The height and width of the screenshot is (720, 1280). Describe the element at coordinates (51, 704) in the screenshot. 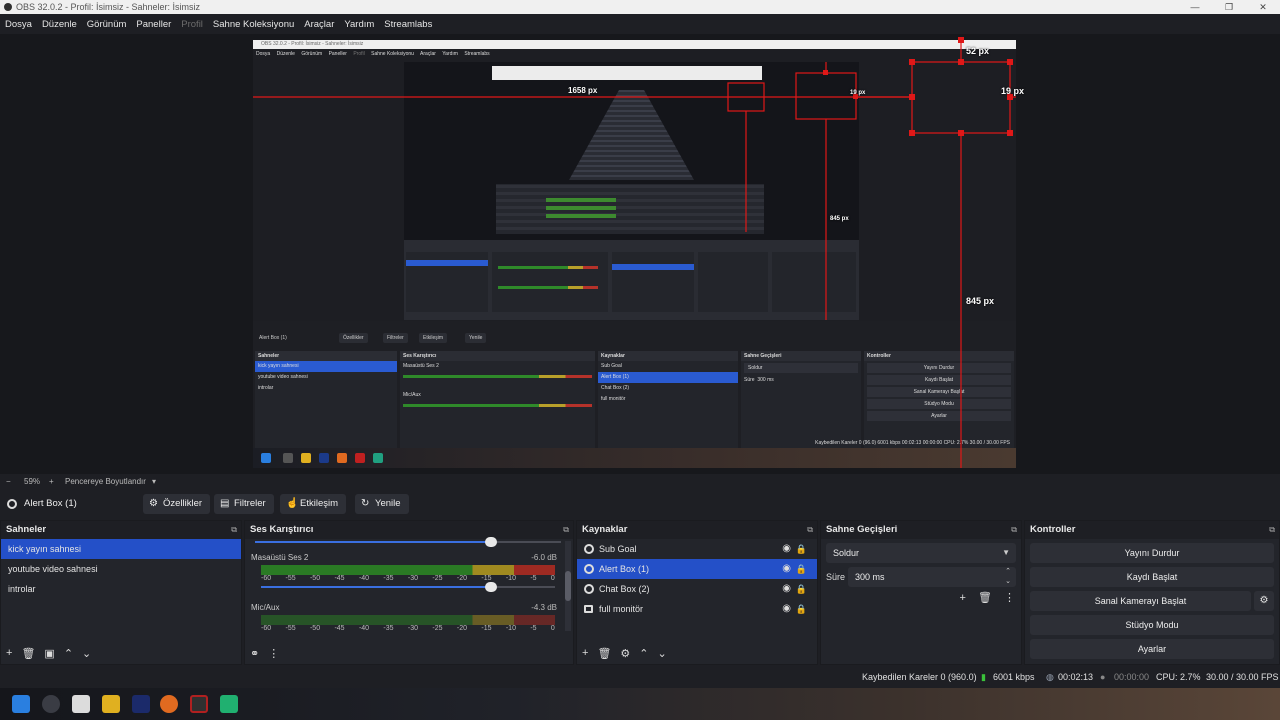

I see `search-icon` at that location.